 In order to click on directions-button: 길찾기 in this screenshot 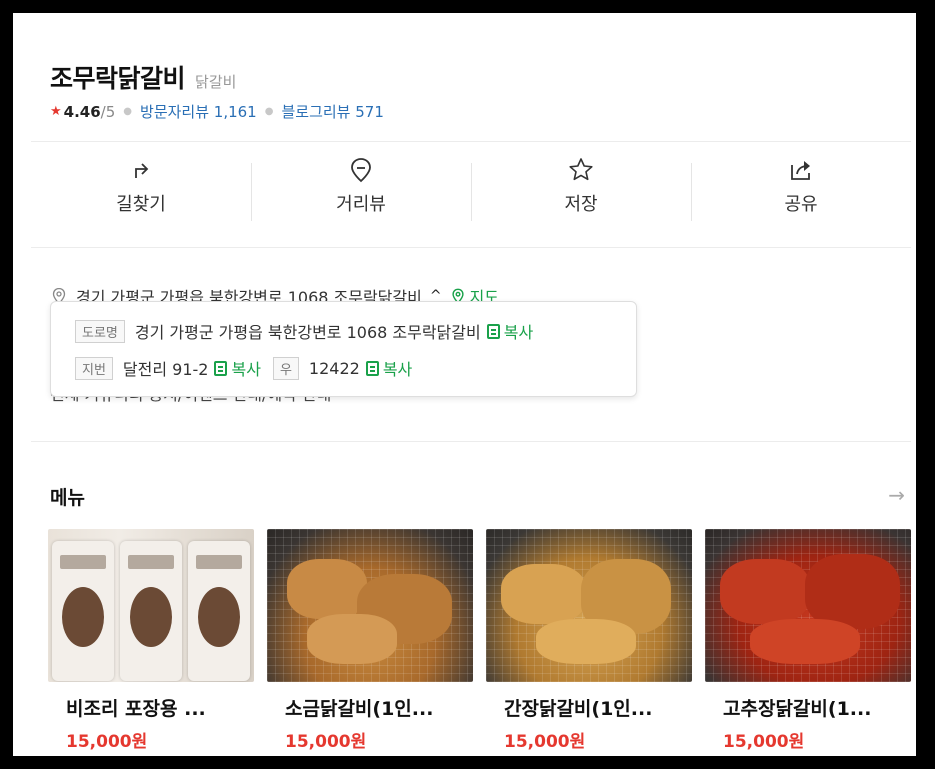, I will do `click(141, 186)`.